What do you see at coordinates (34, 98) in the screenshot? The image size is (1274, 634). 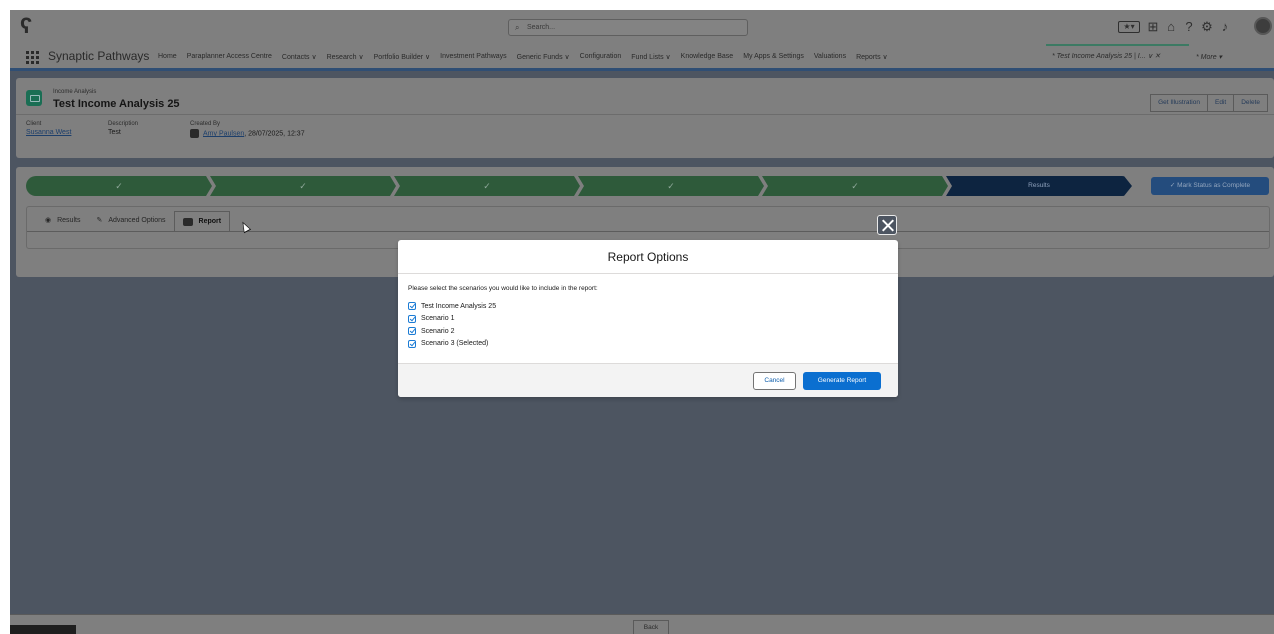 I see `income-analysis-icon` at bounding box center [34, 98].